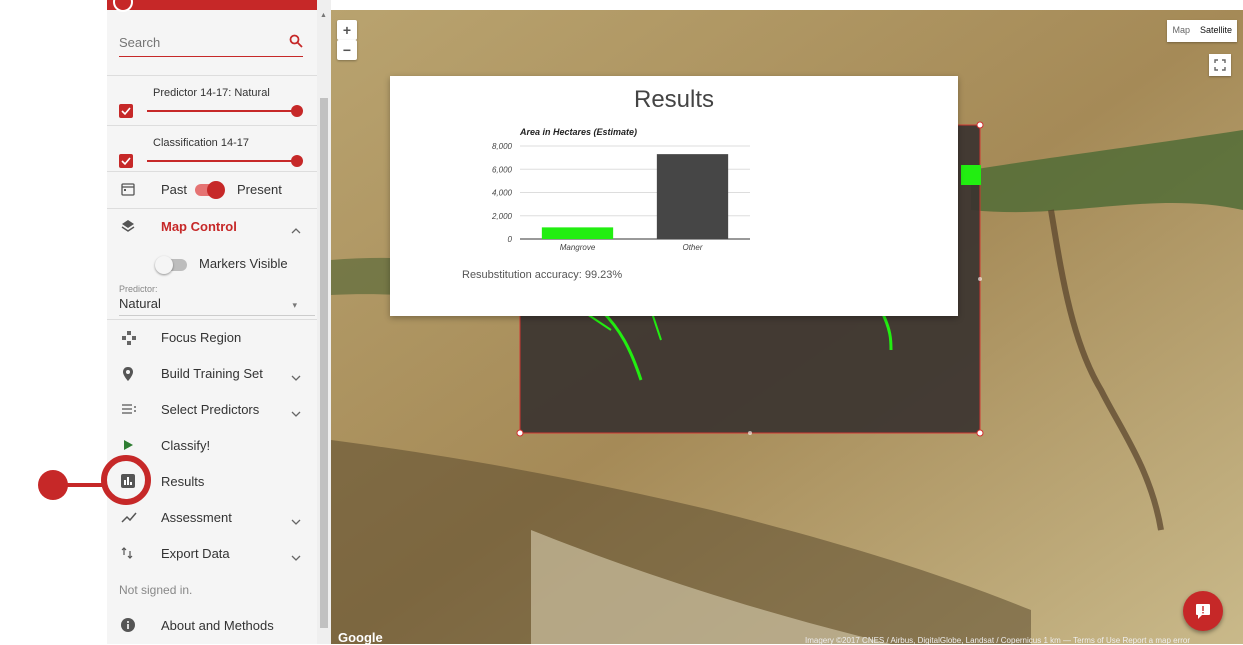  What do you see at coordinates (126, 480) in the screenshot?
I see `annotation-highlight-ring` at bounding box center [126, 480].